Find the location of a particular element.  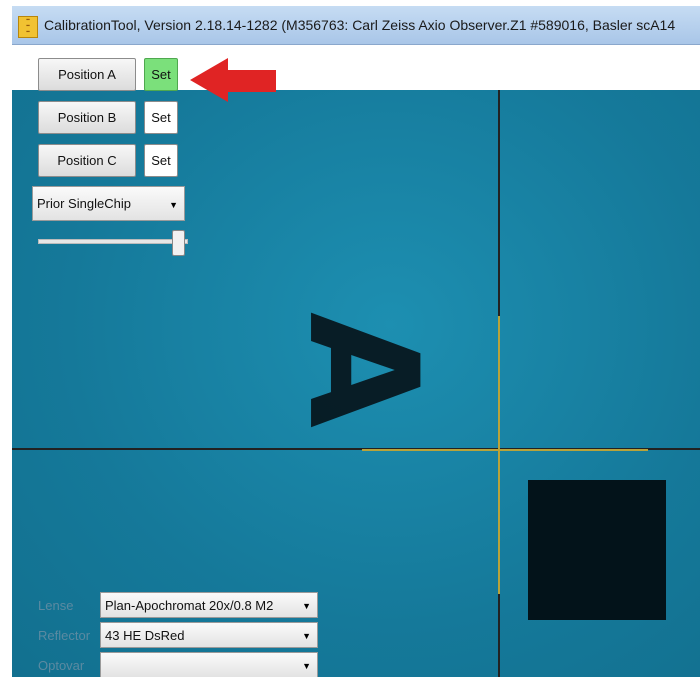

specimen-letter: A is located at coordinates (362, 370).